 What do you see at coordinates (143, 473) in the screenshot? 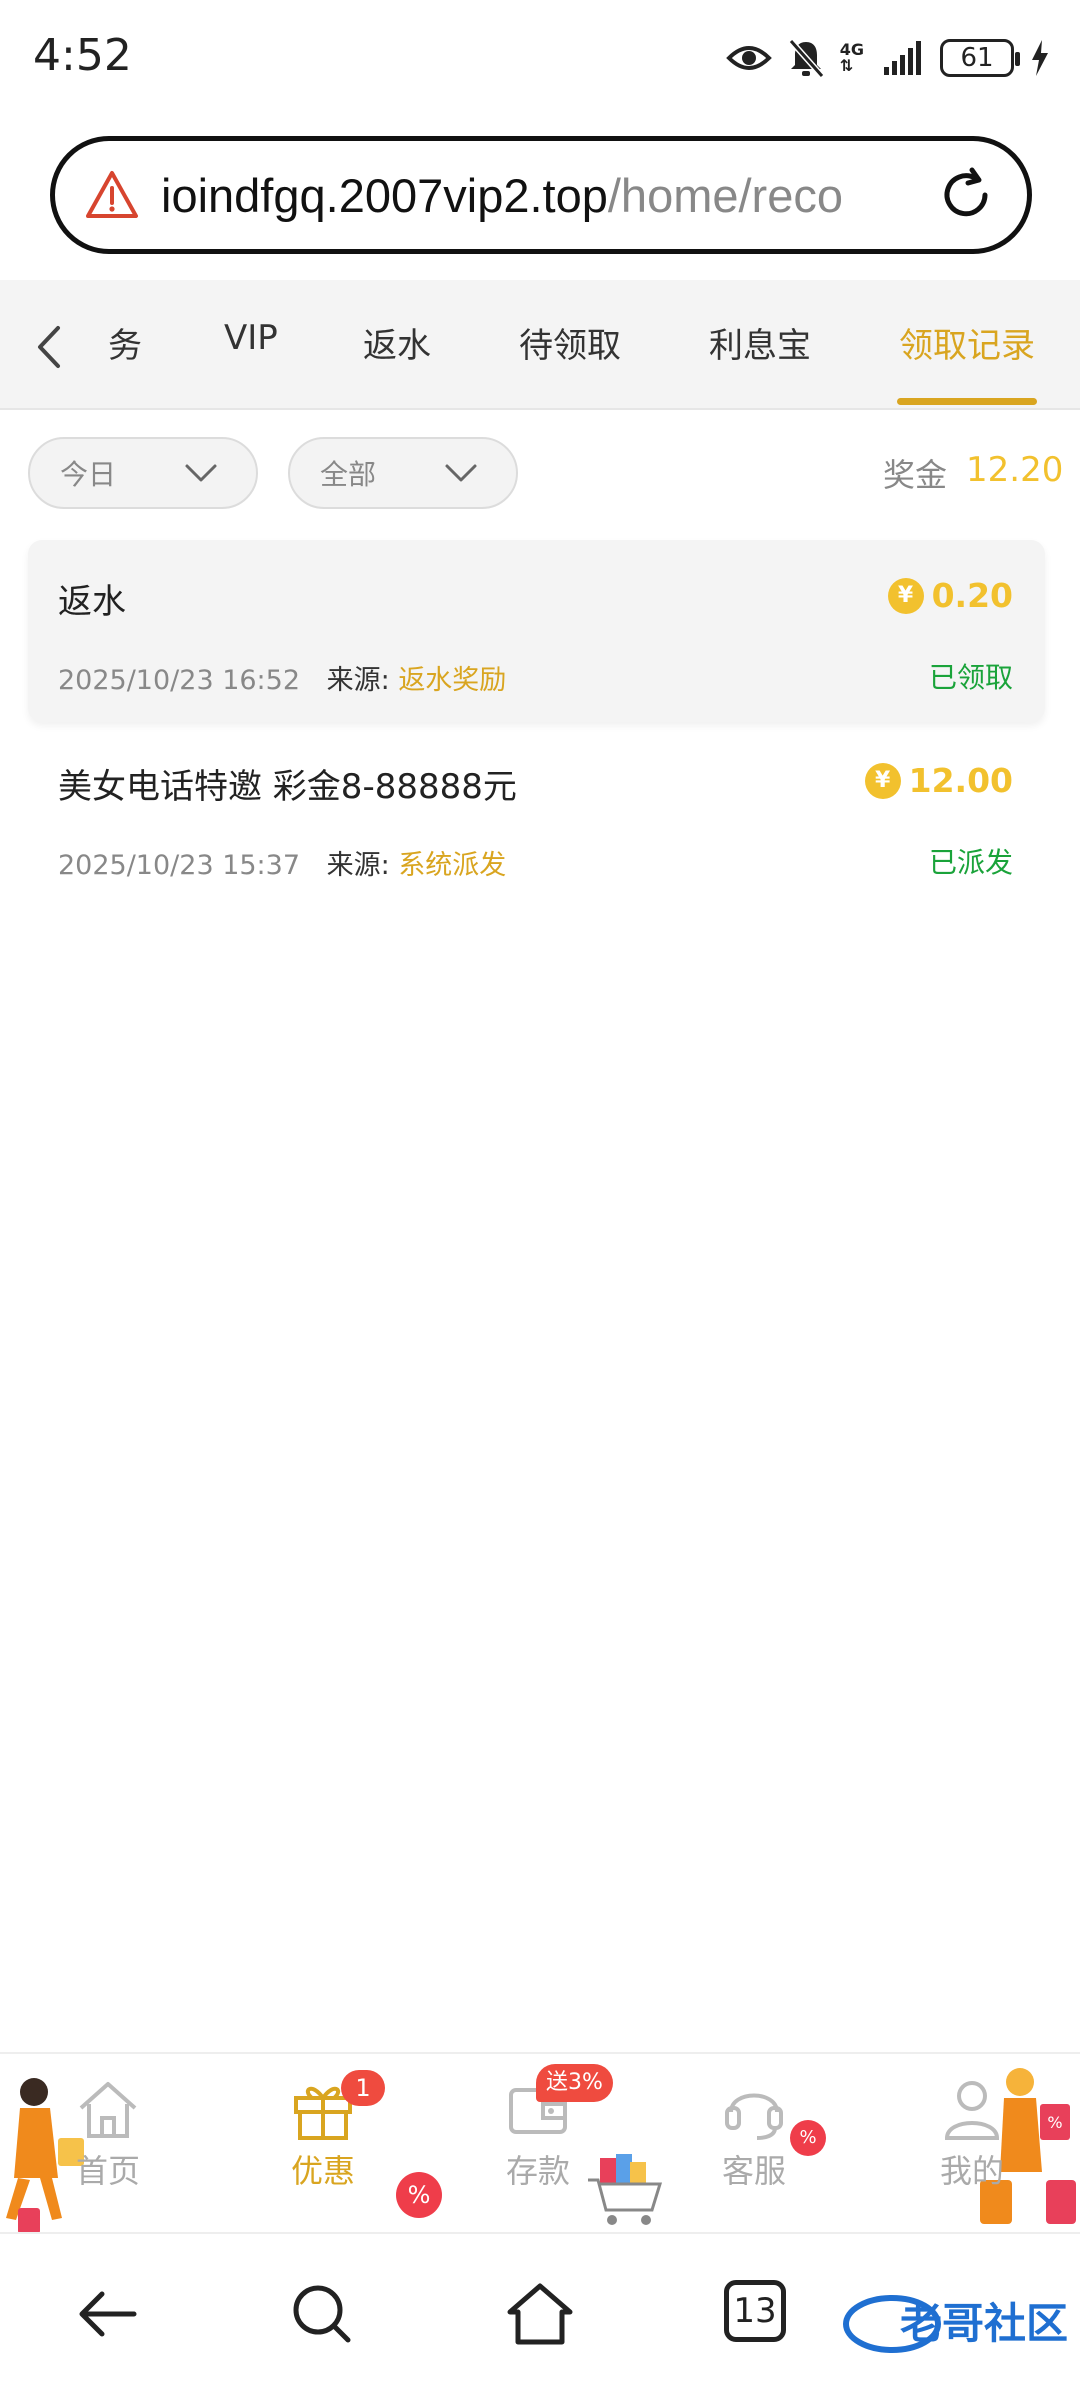
I see `date-filter-select: 今日` at bounding box center [143, 473].